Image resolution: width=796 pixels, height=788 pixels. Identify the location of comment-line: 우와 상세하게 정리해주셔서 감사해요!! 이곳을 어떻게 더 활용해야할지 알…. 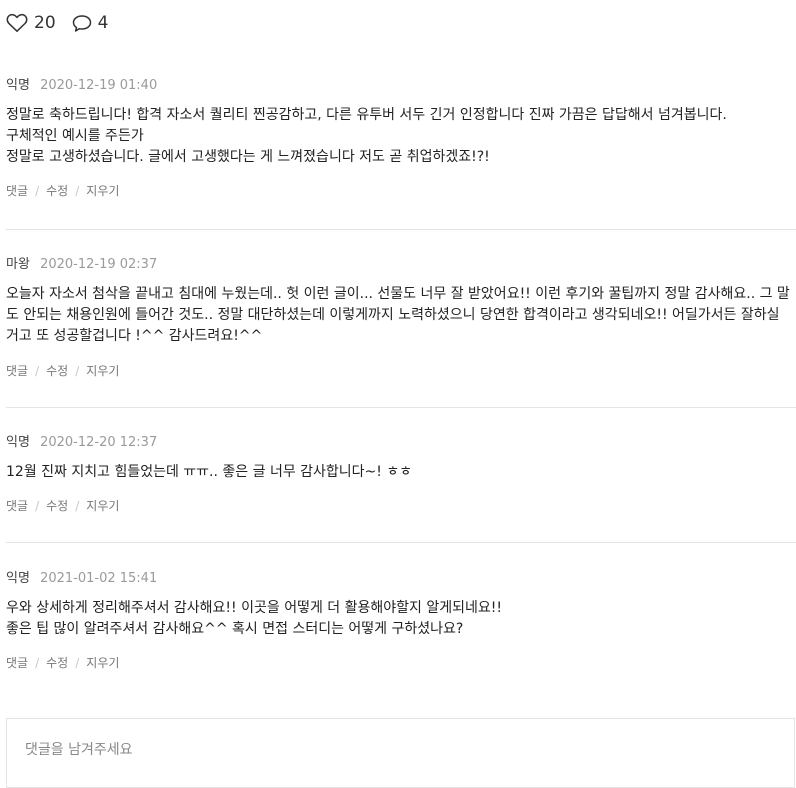
(254, 608).